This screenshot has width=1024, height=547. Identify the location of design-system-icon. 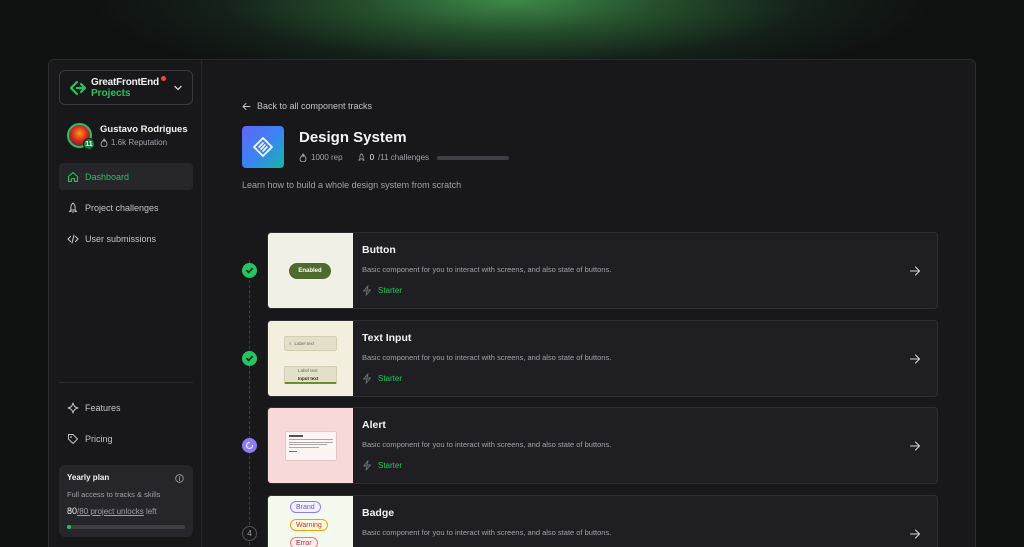
(263, 147).